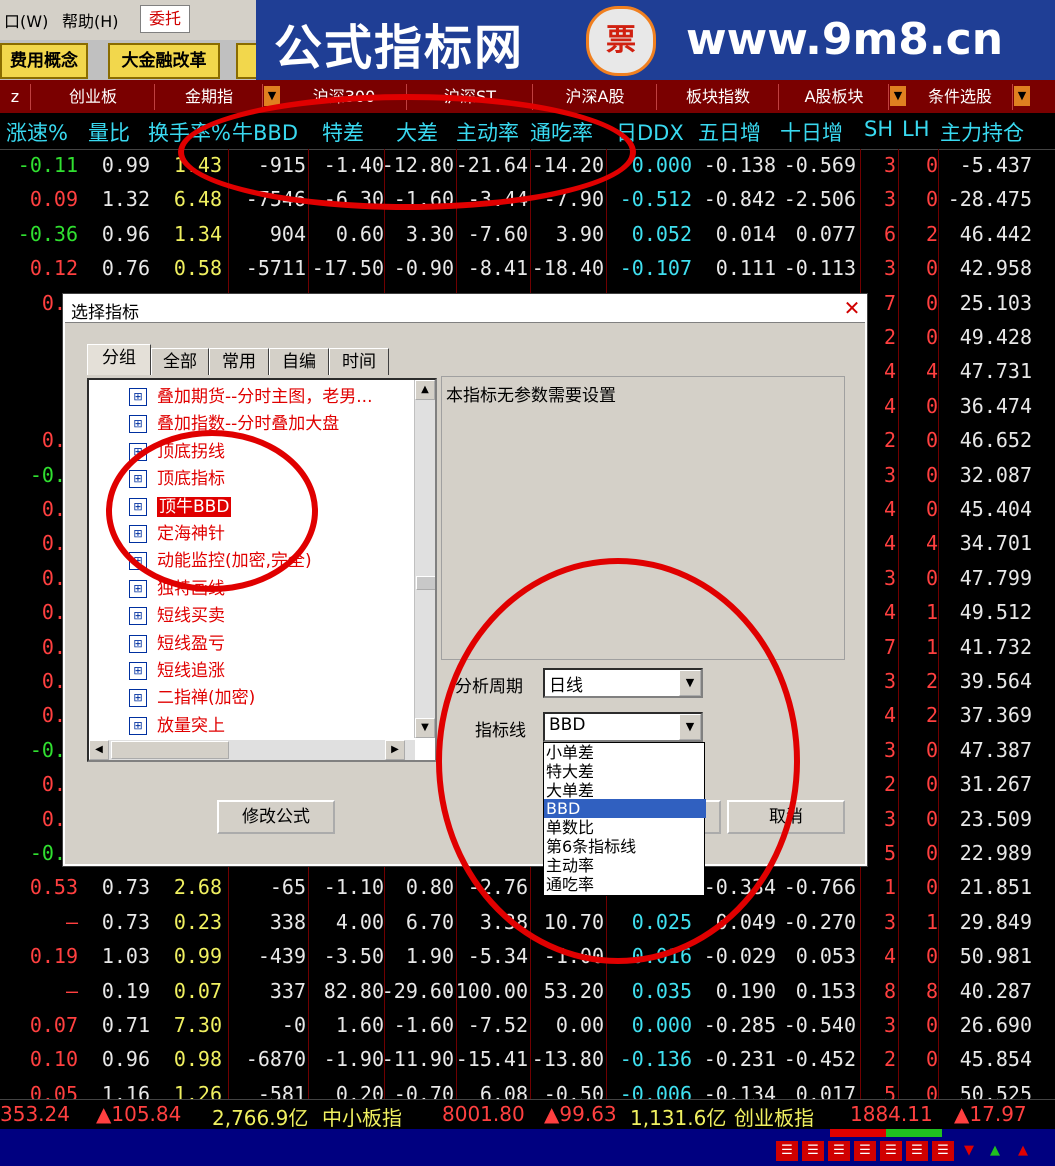 Image resolution: width=1055 pixels, height=1166 pixels. Describe the element at coordinates (969, 1151) in the screenshot. I see `arrow-down-icon: ▼` at that location.